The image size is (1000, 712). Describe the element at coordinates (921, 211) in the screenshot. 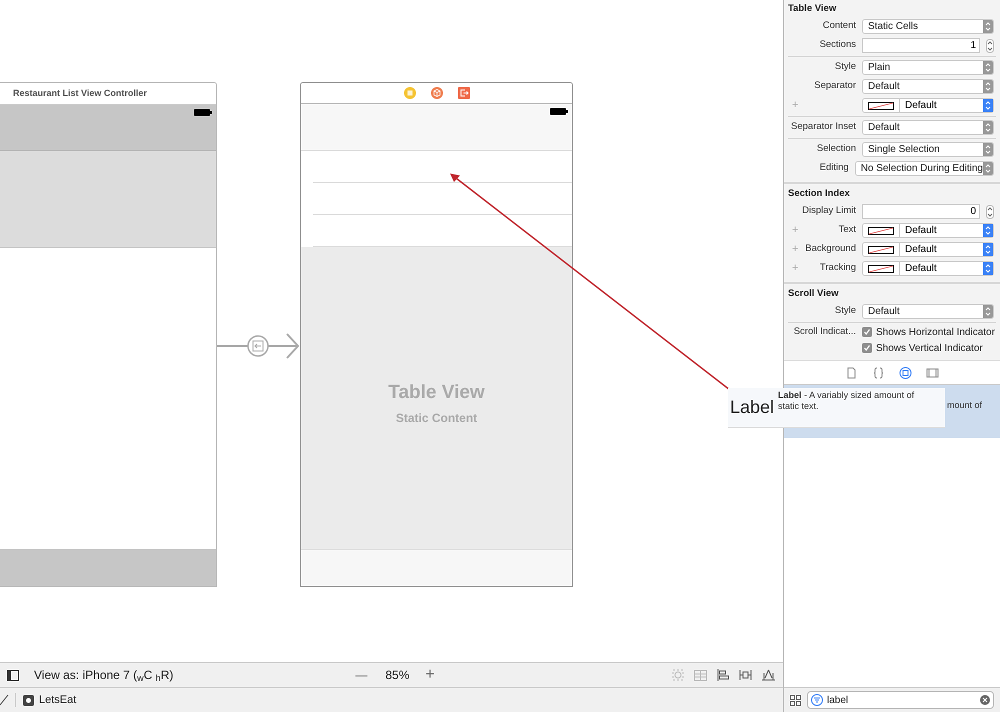

I see `number-field: 0` at that location.